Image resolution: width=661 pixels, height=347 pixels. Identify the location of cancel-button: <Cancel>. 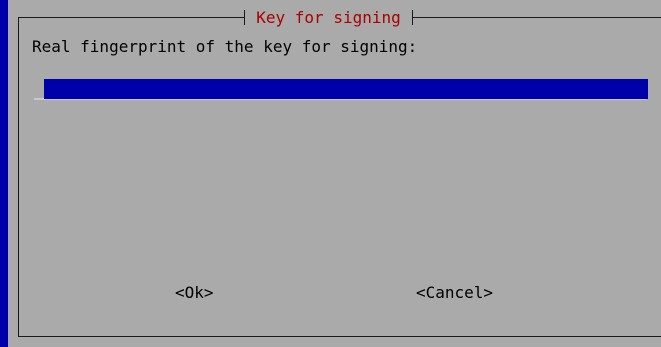
(454, 293).